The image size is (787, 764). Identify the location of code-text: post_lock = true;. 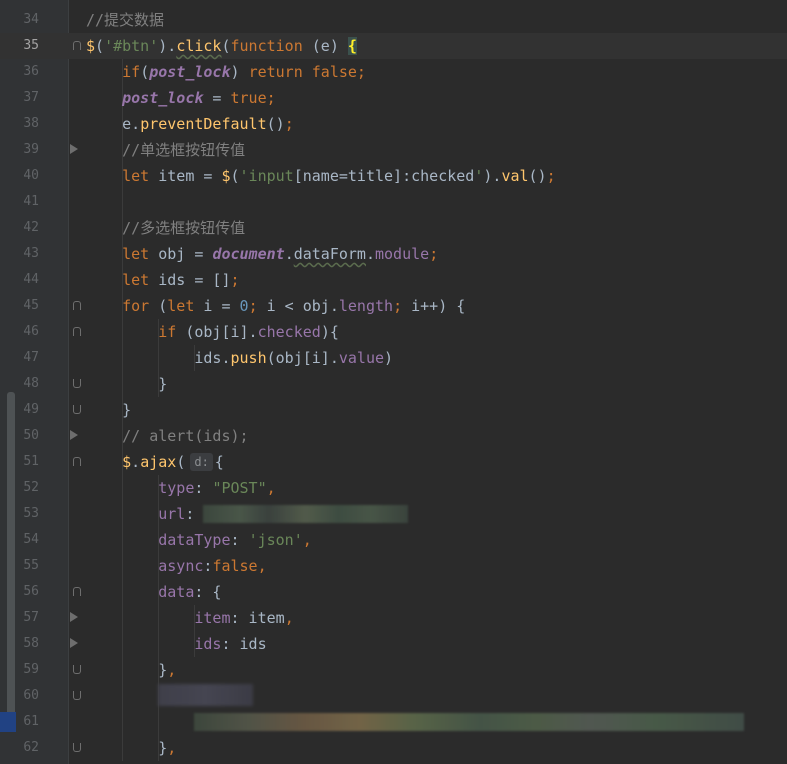
(181, 98).